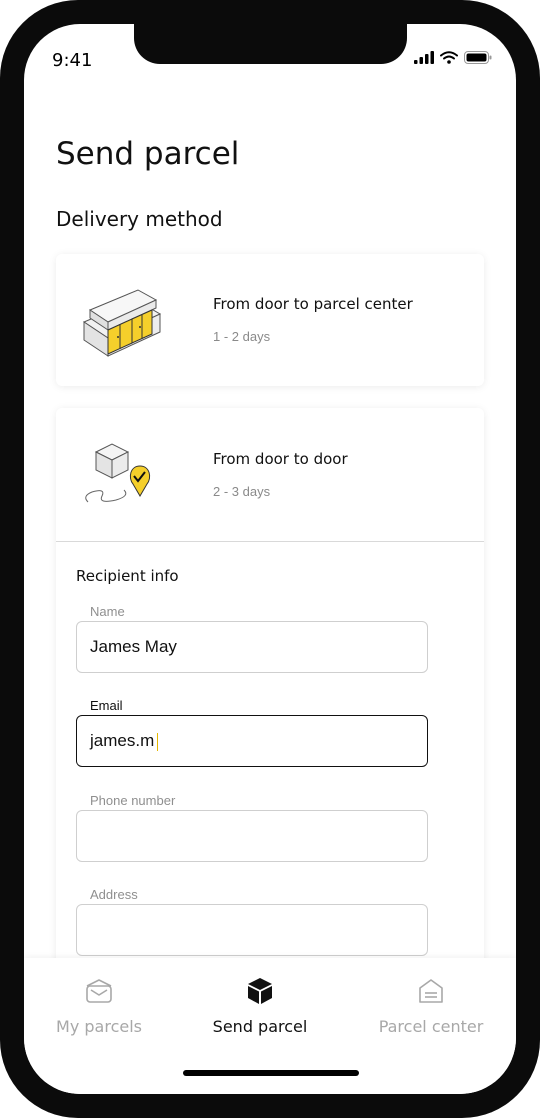 The image size is (540, 1118). I want to click on divider, so click(270, 541).